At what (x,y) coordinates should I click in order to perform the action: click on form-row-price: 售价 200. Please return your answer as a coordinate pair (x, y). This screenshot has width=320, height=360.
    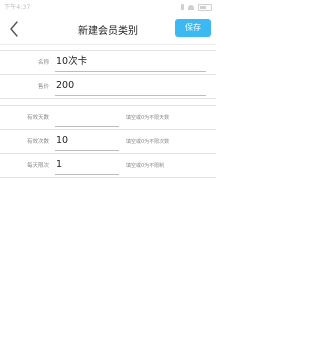
    Looking at the image, I should click on (108, 87).